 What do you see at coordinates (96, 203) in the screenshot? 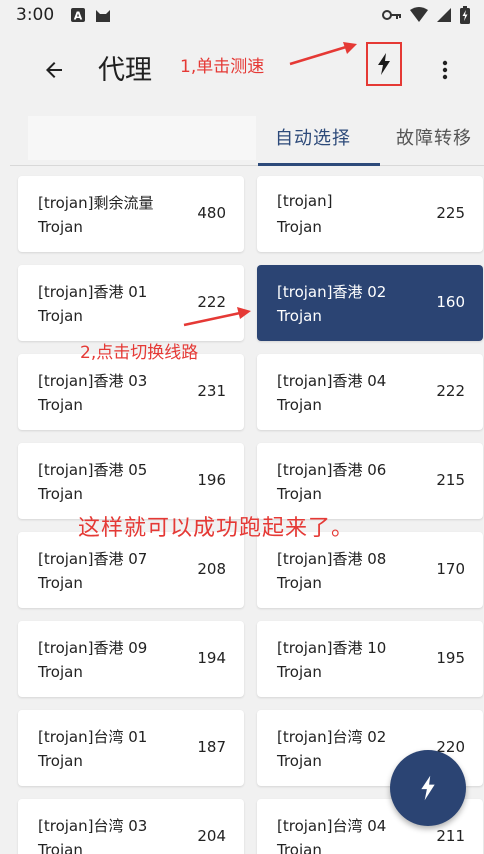
I see `proxy-name: [trojan]剩余流量` at bounding box center [96, 203].